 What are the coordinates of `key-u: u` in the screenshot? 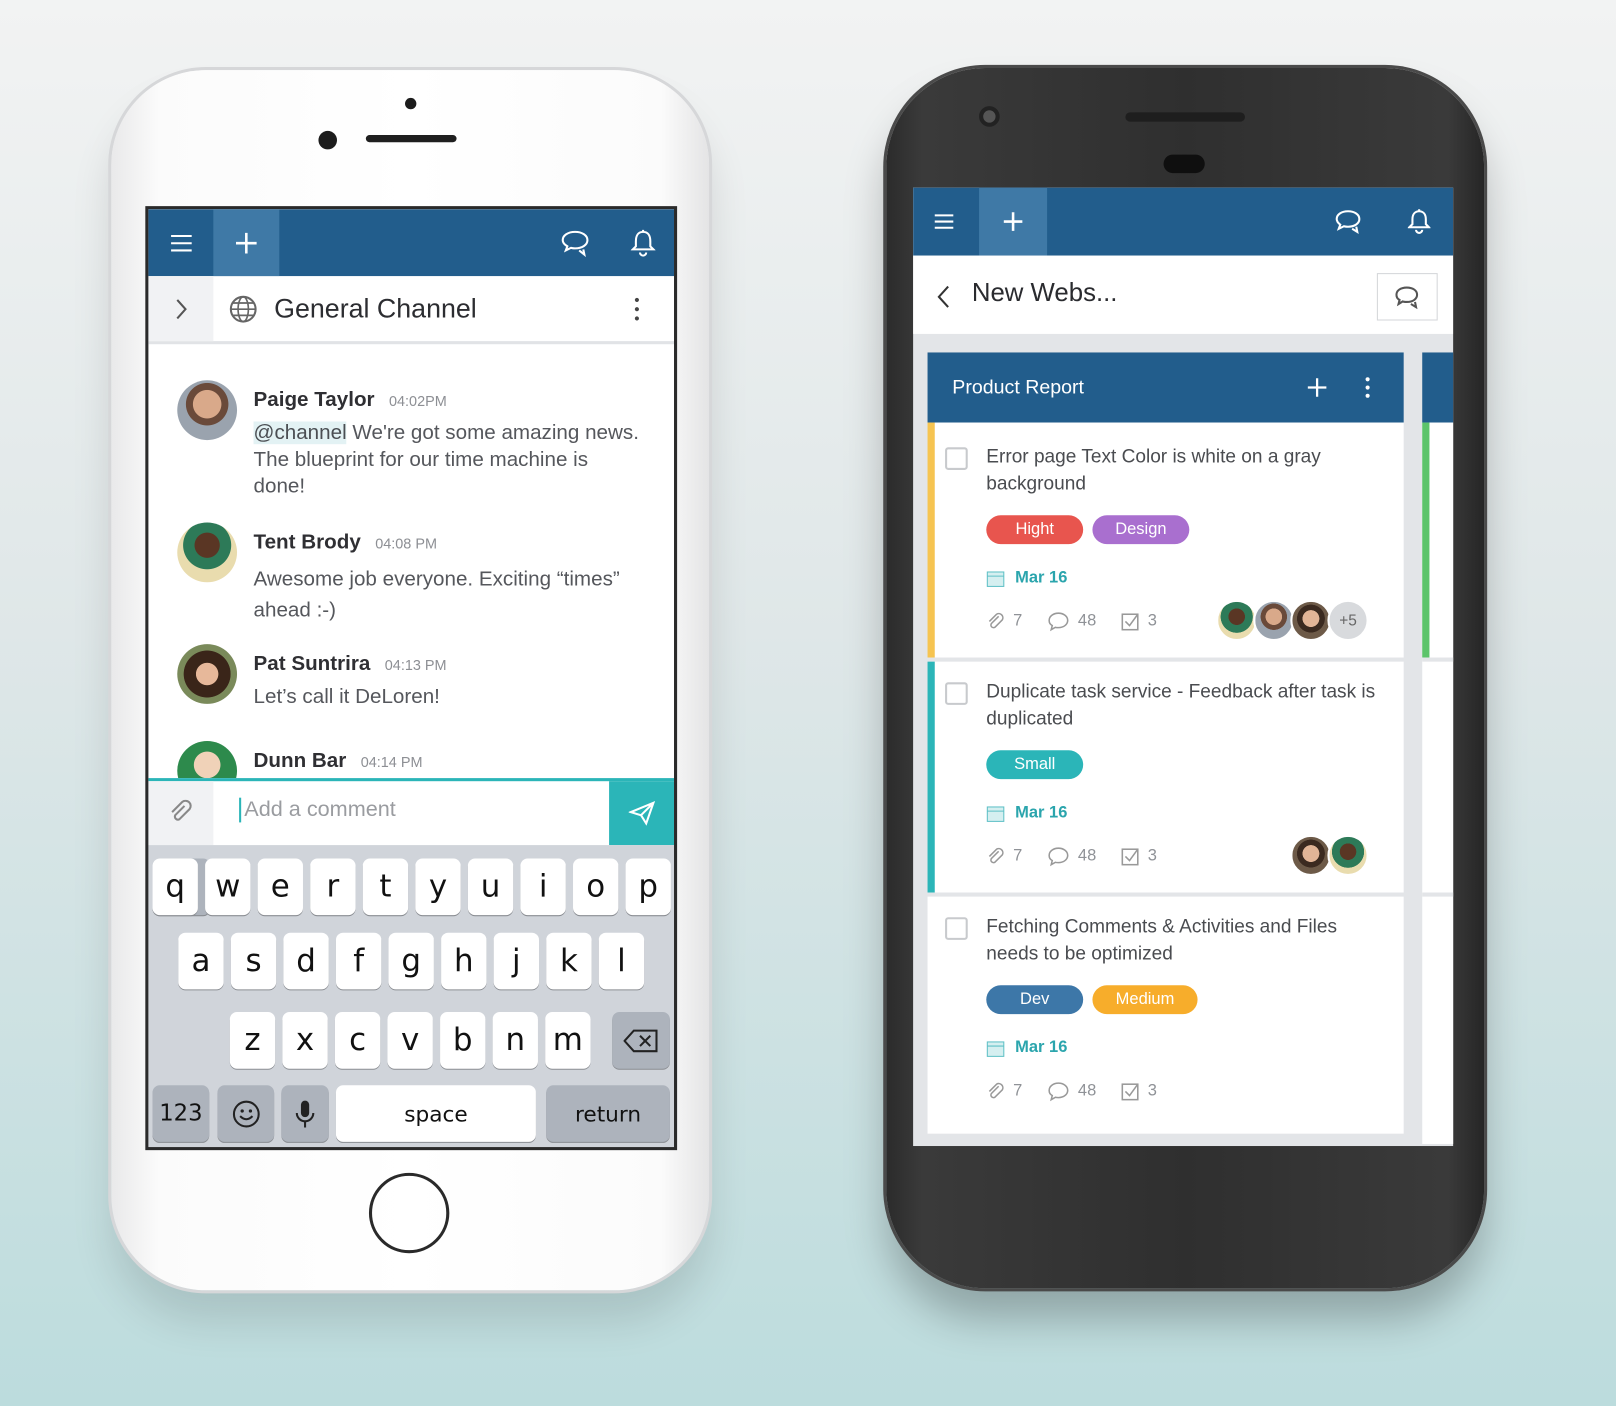 It's located at (490, 887).